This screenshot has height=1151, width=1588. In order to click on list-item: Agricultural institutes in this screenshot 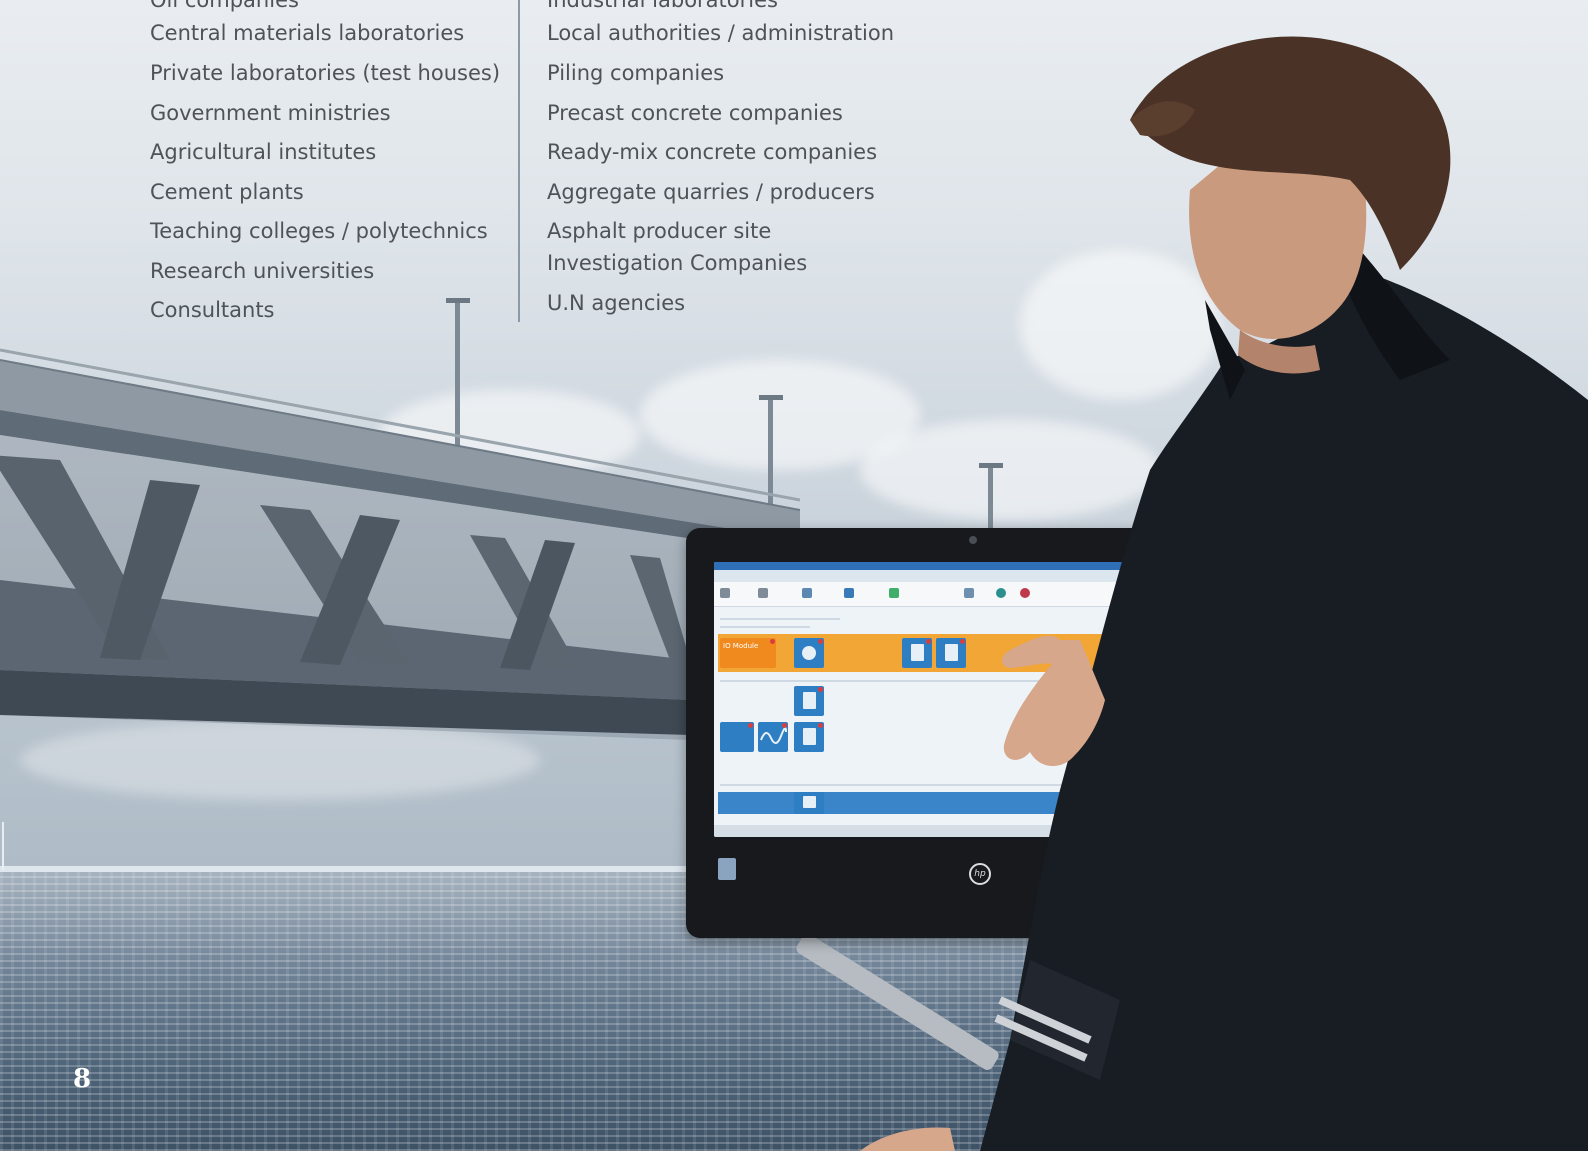, I will do `click(263, 152)`.